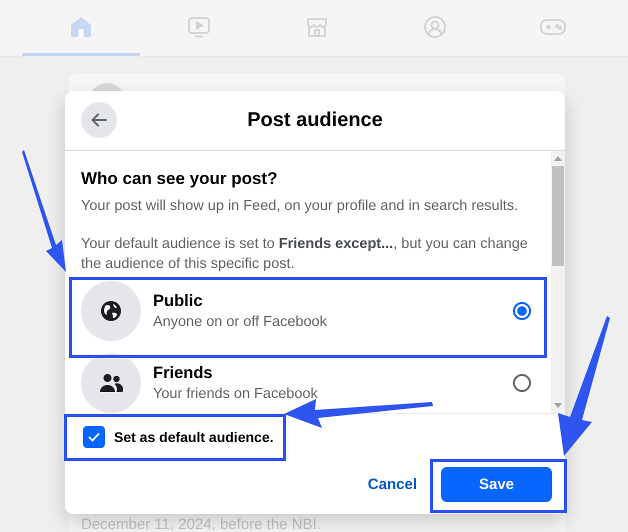 The width and height of the screenshot is (628, 532). Describe the element at coordinates (300, 206) in the screenshot. I see `description-text: Your post will show up in Feed, on your profile and in search results.` at that location.